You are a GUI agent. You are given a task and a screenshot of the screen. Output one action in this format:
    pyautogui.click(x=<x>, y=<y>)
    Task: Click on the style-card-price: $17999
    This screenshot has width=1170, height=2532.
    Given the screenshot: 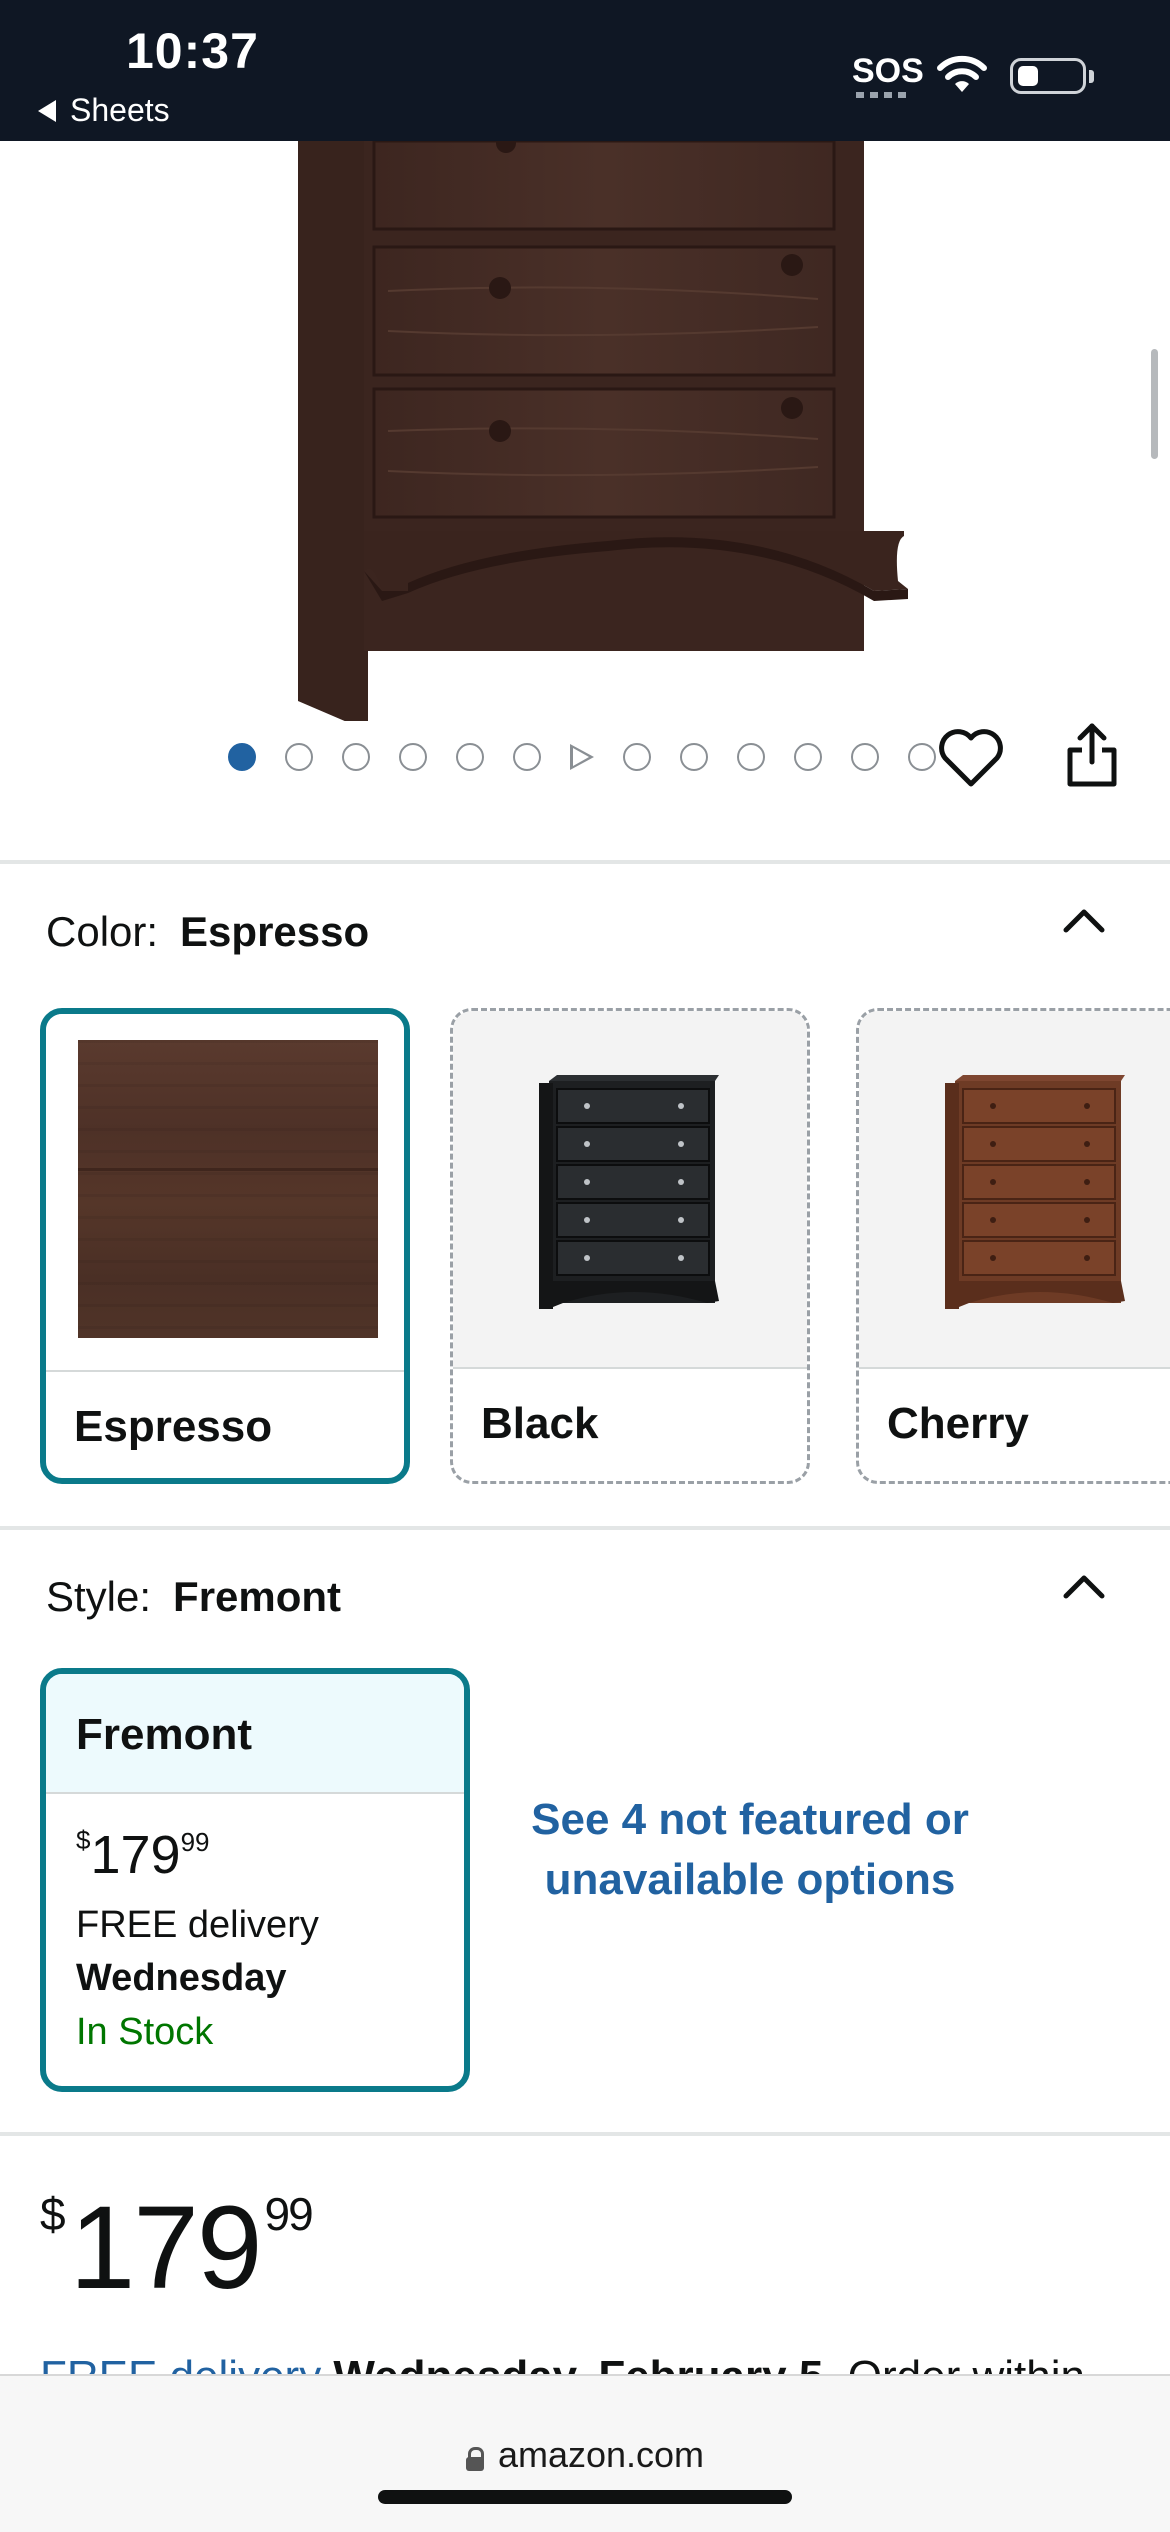 What is the action you would take?
    pyautogui.click(x=143, y=1855)
    